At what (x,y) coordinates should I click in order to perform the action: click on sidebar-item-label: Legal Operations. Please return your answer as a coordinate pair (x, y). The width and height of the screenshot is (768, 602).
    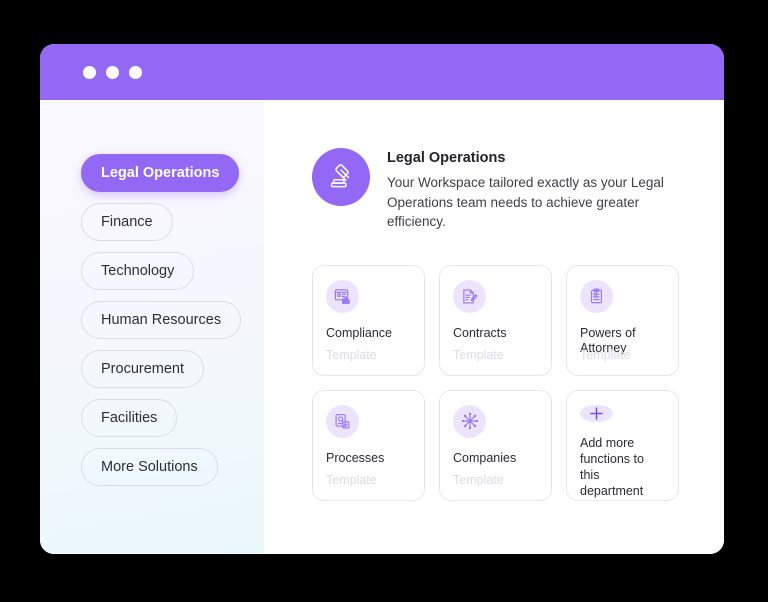
    Looking at the image, I should click on (160, 172).